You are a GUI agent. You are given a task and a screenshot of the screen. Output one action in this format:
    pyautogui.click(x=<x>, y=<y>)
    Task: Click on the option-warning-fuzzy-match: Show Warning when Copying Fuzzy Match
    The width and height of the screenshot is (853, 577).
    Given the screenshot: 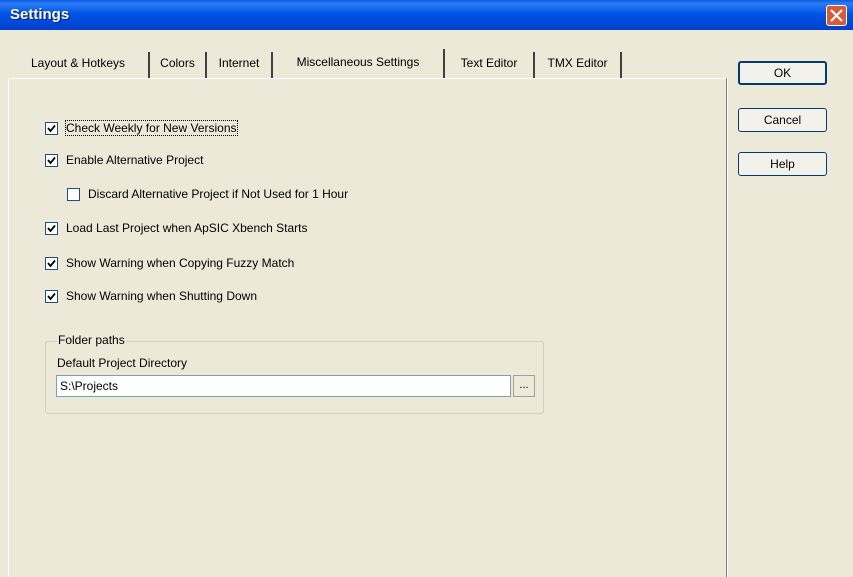 What is the action you would take?
    pyautogui.click(x=169, y=263)
    